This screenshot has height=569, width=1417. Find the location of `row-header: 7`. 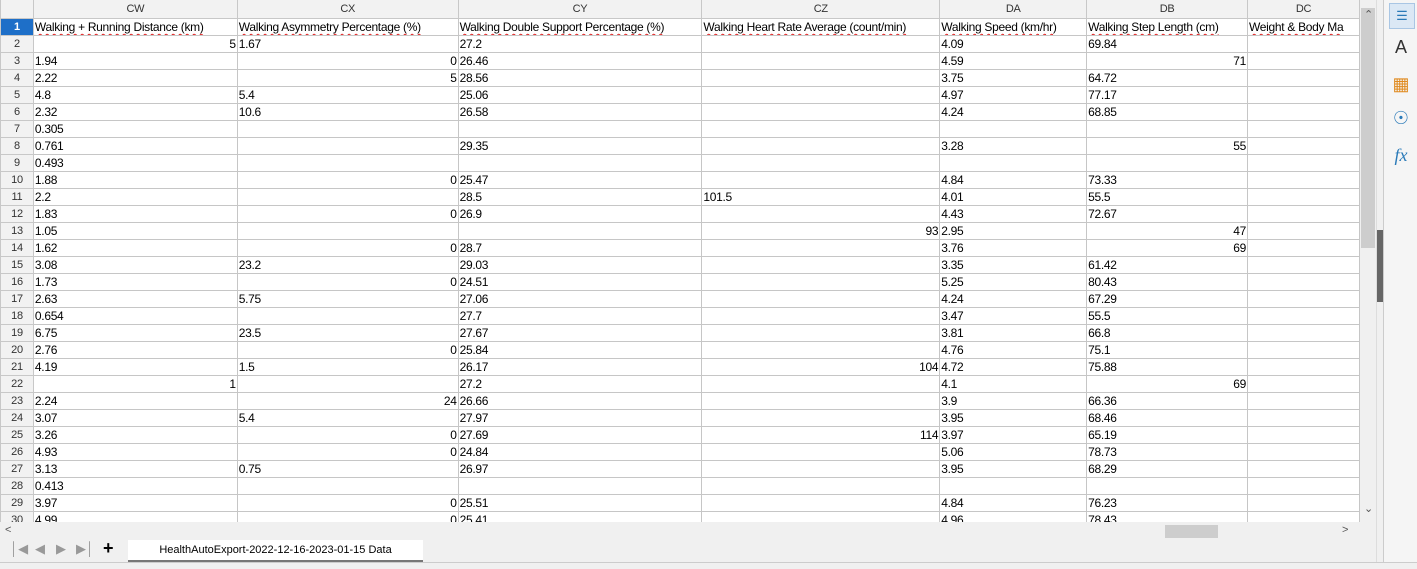

row-header: 7 is located at coordinates (17, 129).